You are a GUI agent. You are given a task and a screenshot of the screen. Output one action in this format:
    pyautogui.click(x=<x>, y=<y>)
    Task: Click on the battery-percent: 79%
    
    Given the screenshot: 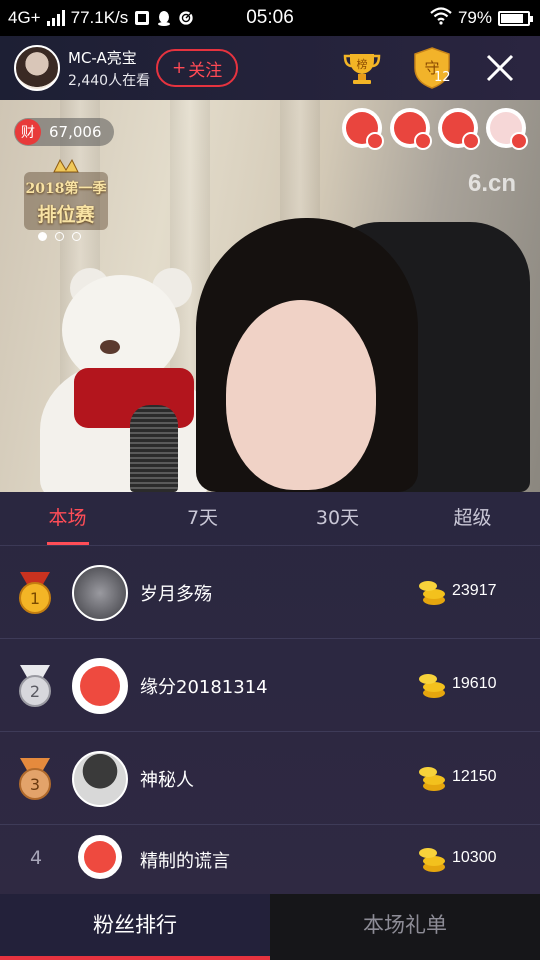 What is the action you would take?
    pyautogui.click(x=474, y=17)
    